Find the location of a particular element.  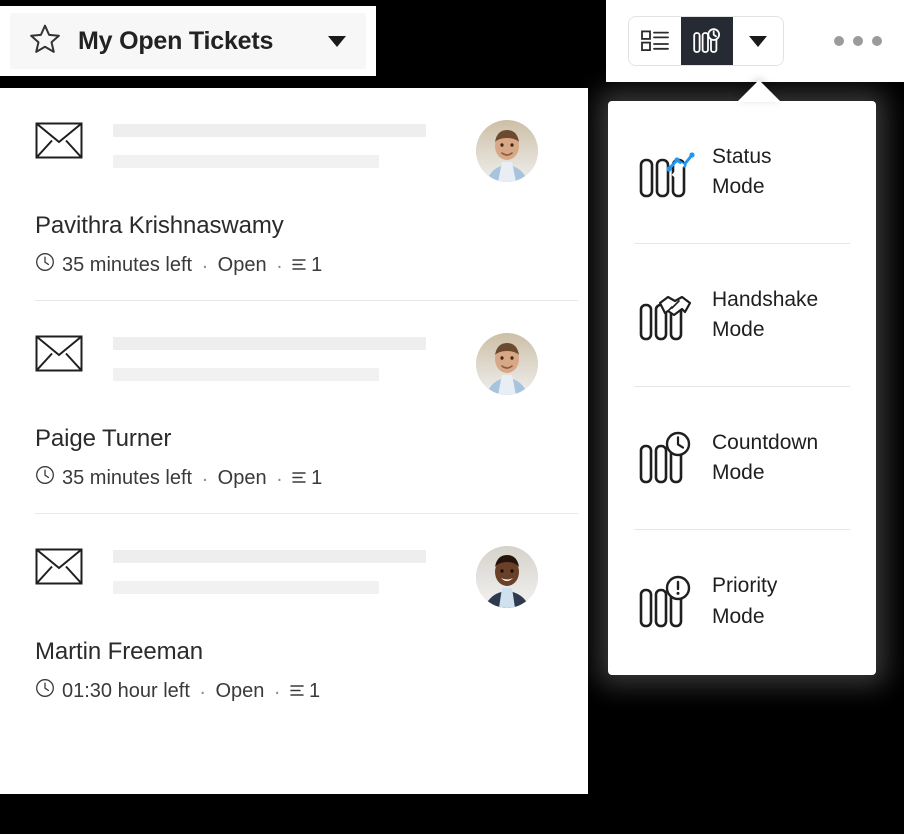

menu-item-handshake-mode: Handshake Mode is located at coordinates (742, 315).